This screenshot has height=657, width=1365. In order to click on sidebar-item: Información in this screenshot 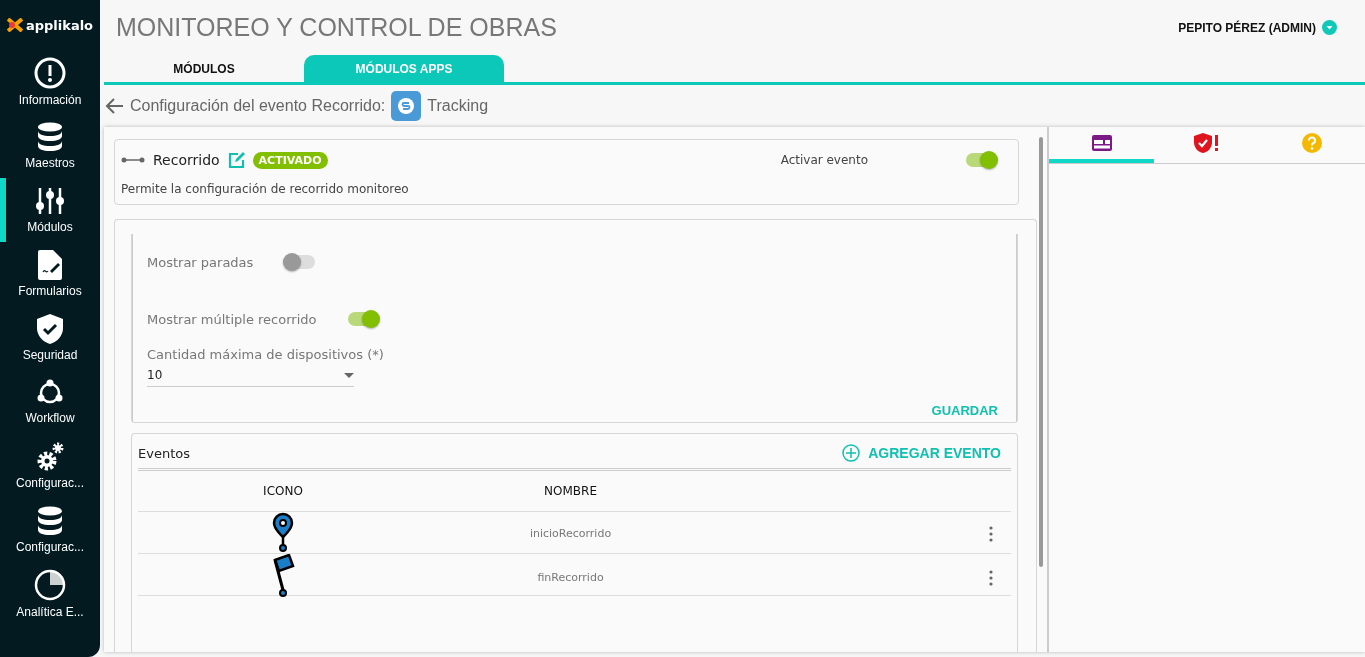, I will do `click(50, 82)`.